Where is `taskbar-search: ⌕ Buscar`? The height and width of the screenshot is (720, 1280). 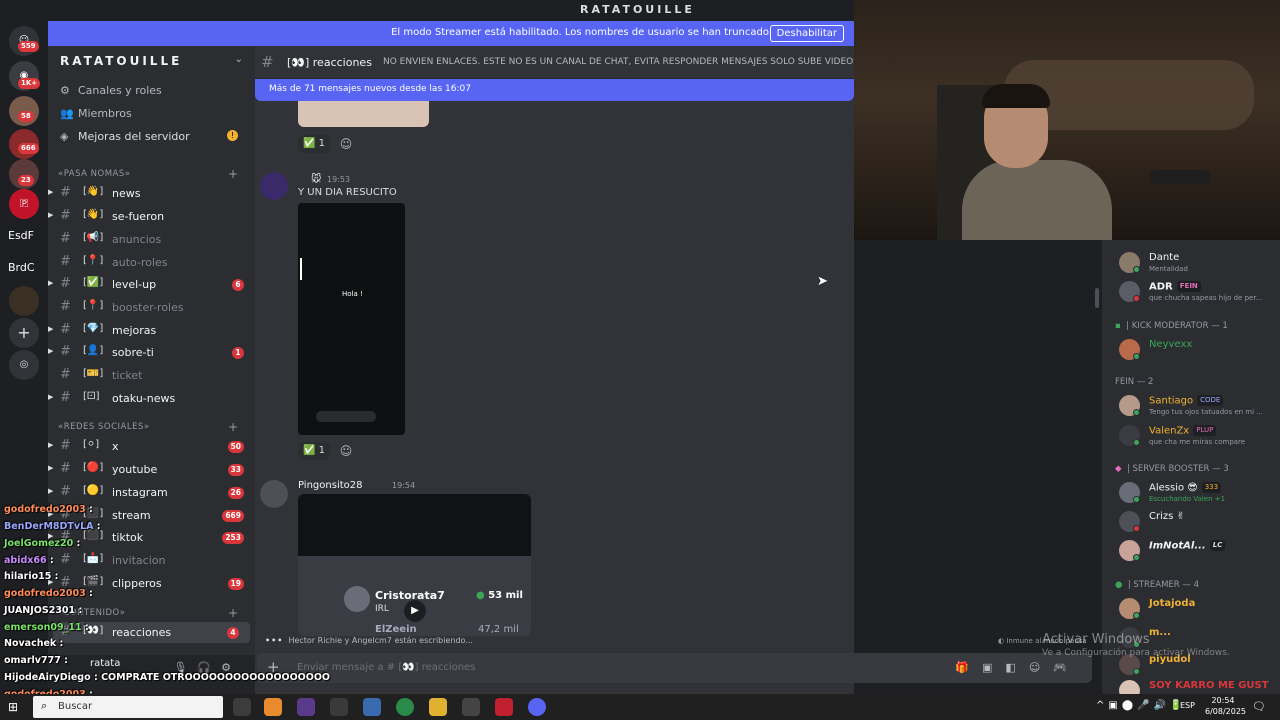 taskbar-search: ⌕ Buscar is located at coordinates (128, 707).